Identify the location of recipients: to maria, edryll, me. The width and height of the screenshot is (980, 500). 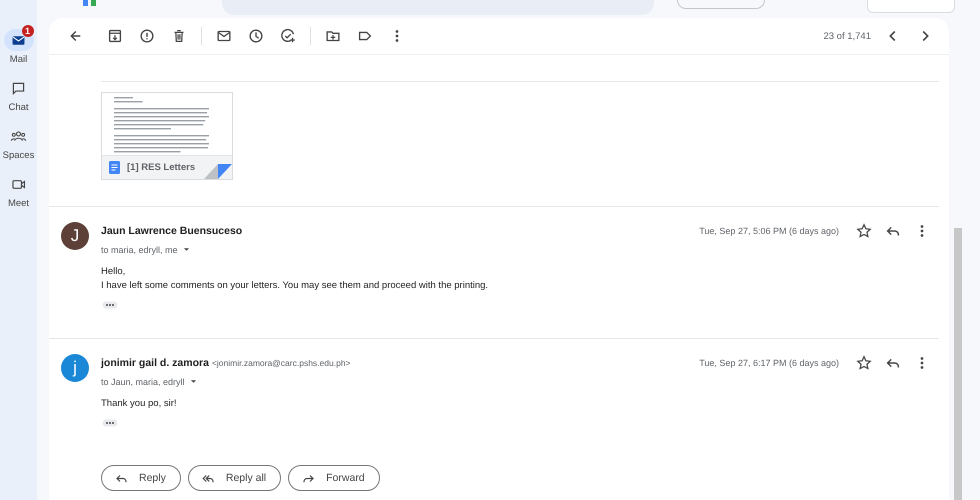
(139, 249).